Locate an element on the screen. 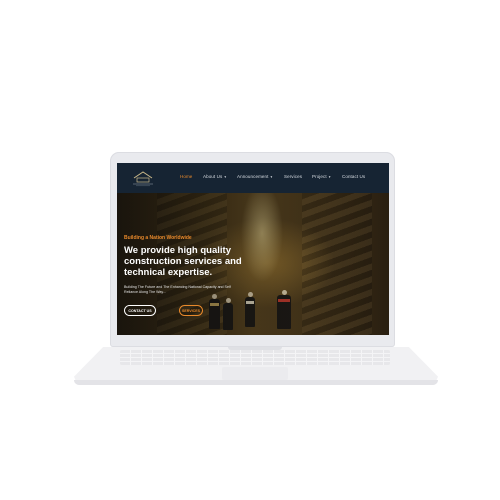 This screenshot has width=500, height=500. nav-item-announcement: Announcement ▾ is located at coordinates (254, 176).